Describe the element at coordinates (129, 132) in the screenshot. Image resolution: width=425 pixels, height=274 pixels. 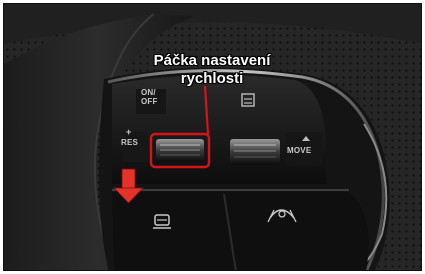
I see `res-plus-label: +` at that location.